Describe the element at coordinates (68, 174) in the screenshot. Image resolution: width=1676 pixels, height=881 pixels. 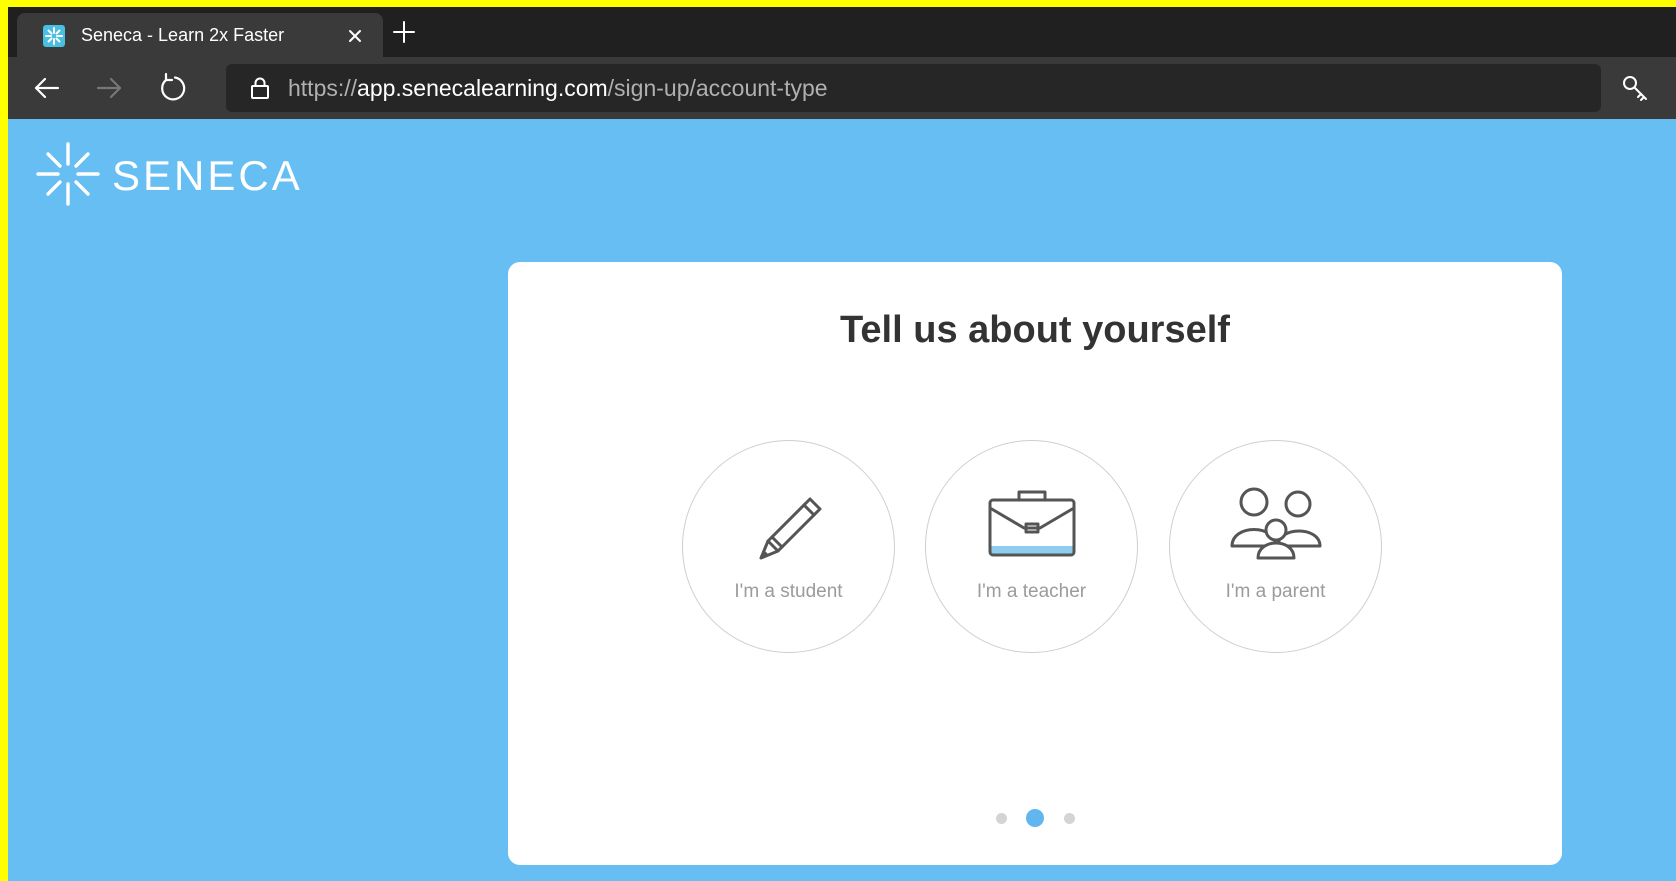
I see `seneca-sparkle-icon` at that location.